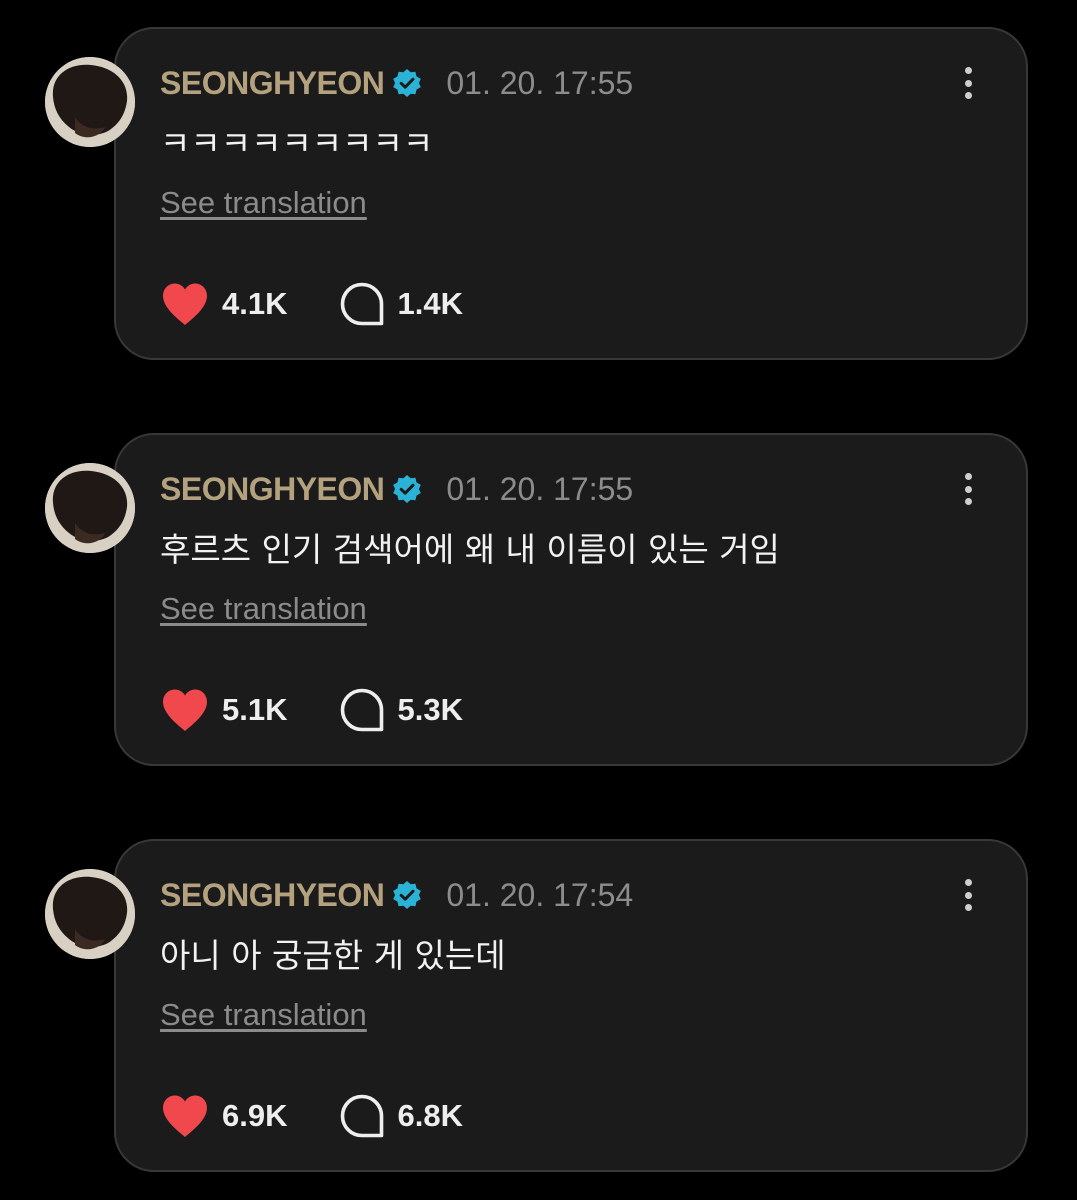  What do you see at coordinates (297, 143) in the screenshot?
I see `post-text: ㅋㅋㅋㅋㅋㅋㅋㅋㅋ` at bounding box center [297, 143].